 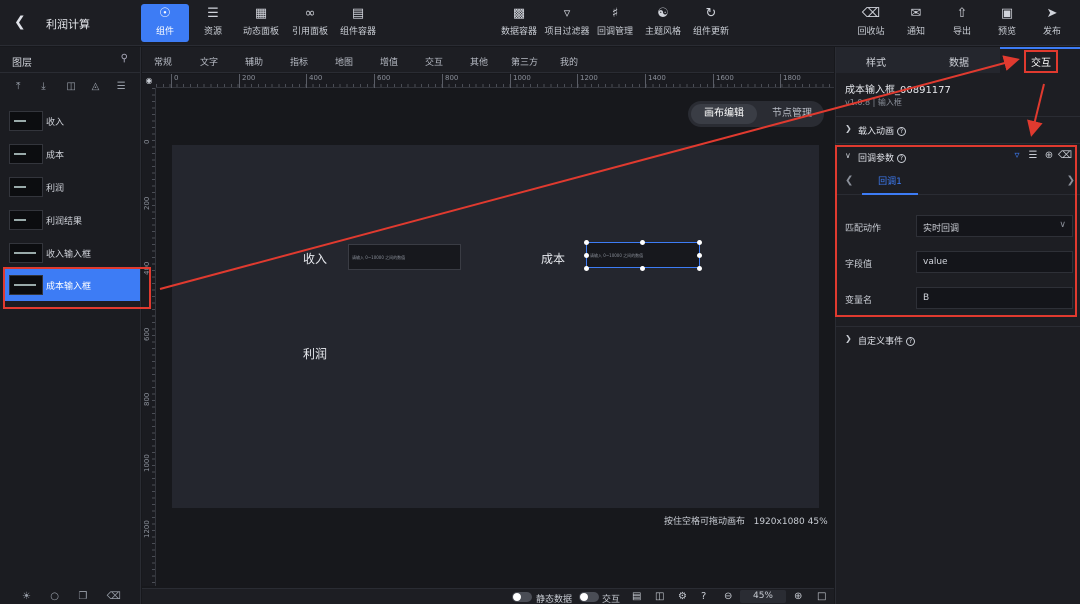 What do you see at coordinates (682, 596) in the screenshot?
I see `gear-icon: ⚙` at bounding box center [682, 596].